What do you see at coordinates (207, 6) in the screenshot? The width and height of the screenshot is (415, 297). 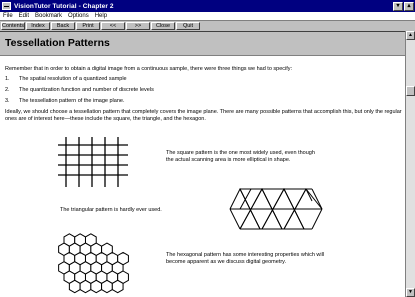 I see `title-bar: VisionTutor Tutorial - Chapter 2 ▾ ▴` at bounding box center [207, 6].